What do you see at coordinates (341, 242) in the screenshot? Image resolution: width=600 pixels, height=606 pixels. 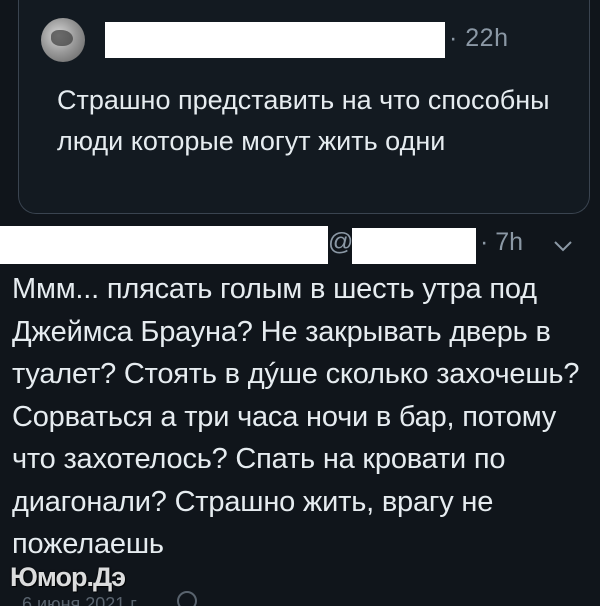 I see `reply-tweet-handle-prefix: @` at bounding box center [341, 242].